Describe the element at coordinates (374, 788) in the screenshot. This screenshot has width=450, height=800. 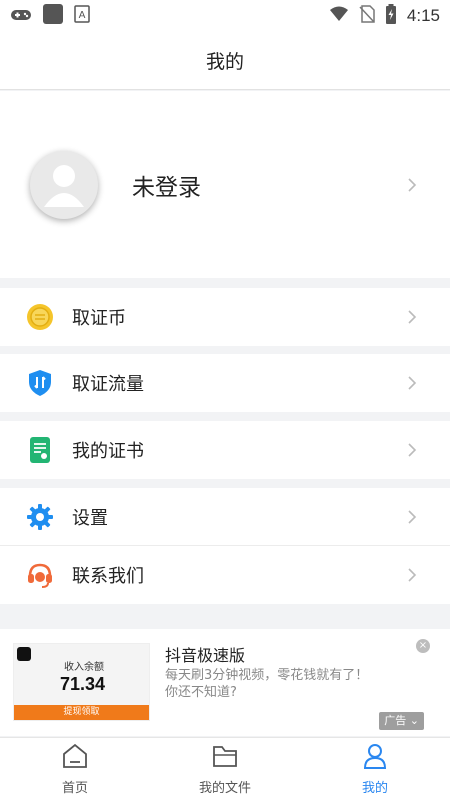
I see `nav-label: 我的` at that location.